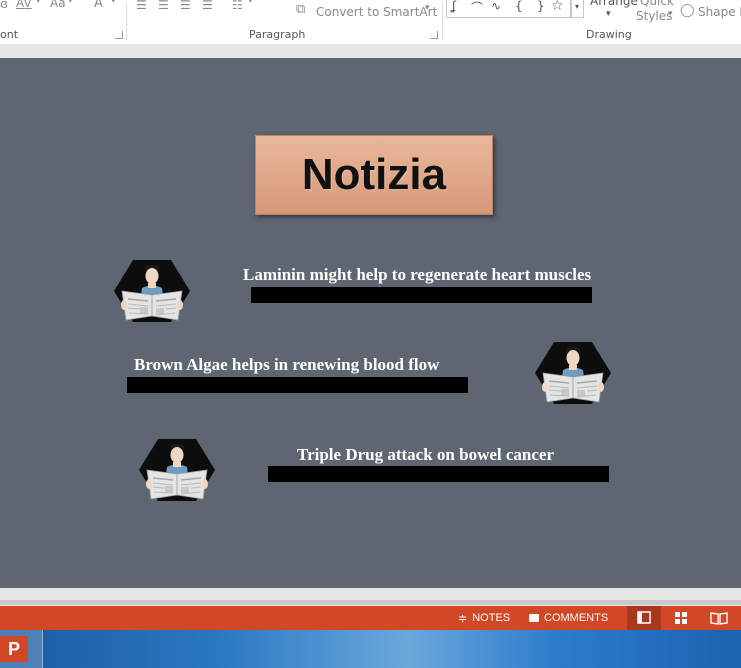 This screenshot has width=741, height=668. What do you see at coordinates (4, 5) in the screenshot?
I see `font-partial: ɞ` at bounding box center [4, 5].